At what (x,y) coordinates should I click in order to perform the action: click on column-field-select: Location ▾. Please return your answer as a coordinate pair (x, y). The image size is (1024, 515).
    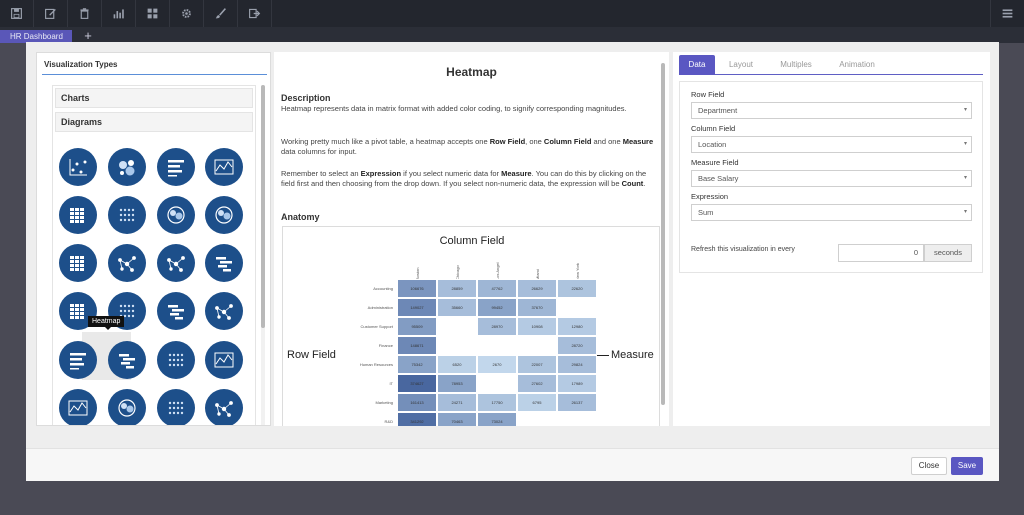
    Looking at the image, I should click on (831, 144).